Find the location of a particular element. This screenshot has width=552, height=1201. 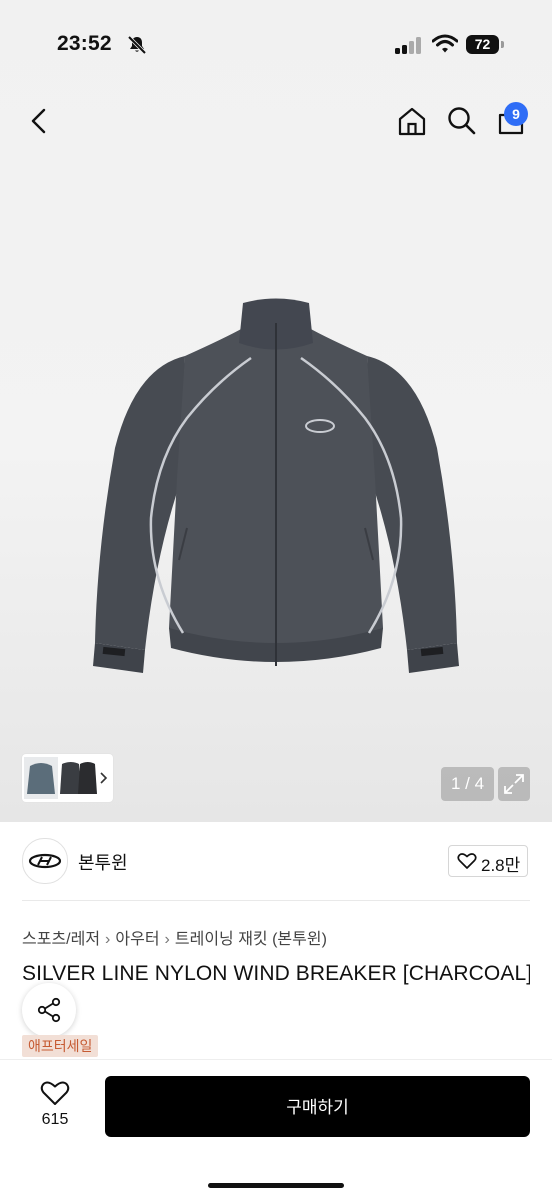

heart-icon is located at coordinates (467, 861).